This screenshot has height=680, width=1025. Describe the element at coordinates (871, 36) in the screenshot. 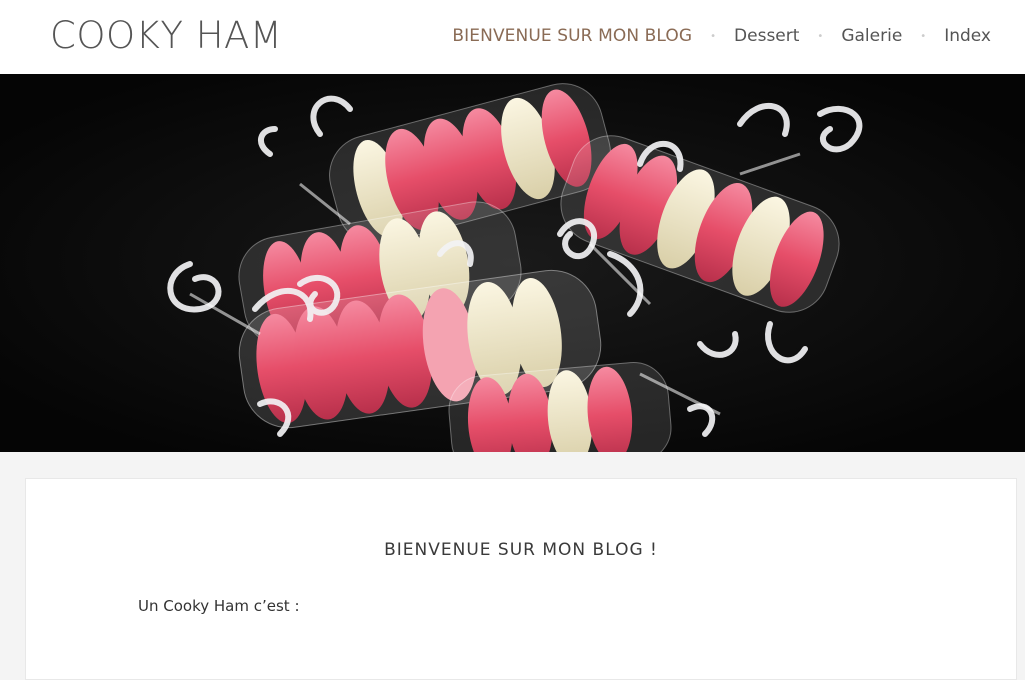

I see `nav-item-galerie: Galerie` at that location.